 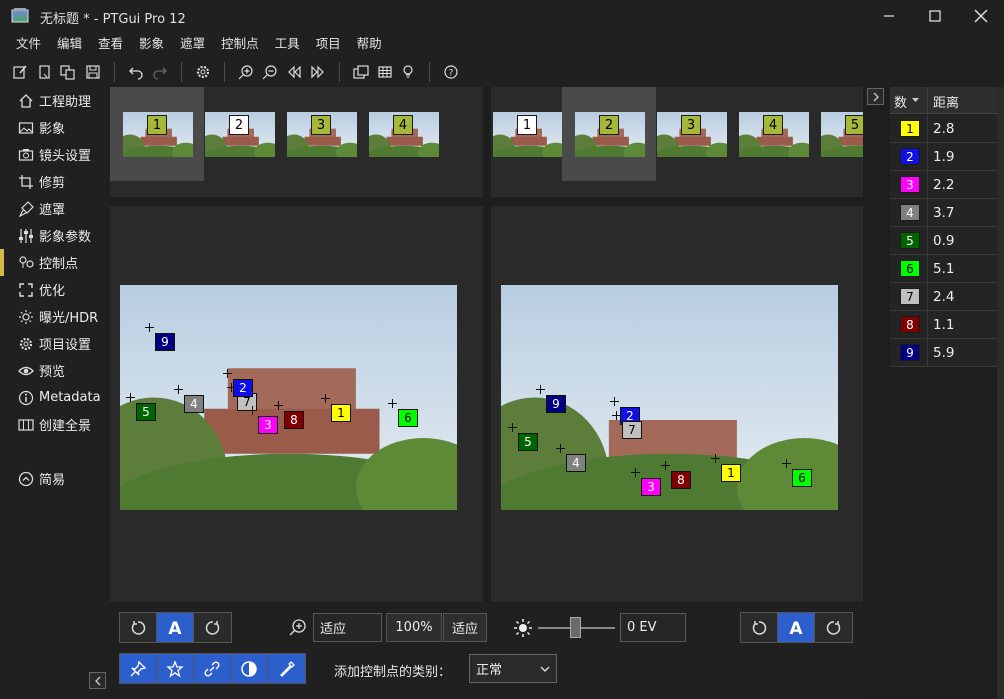 What do you see at coordinates (875, 96) in the screenshot?
I see `expand-panel-button` at bounding box center [875, 96].